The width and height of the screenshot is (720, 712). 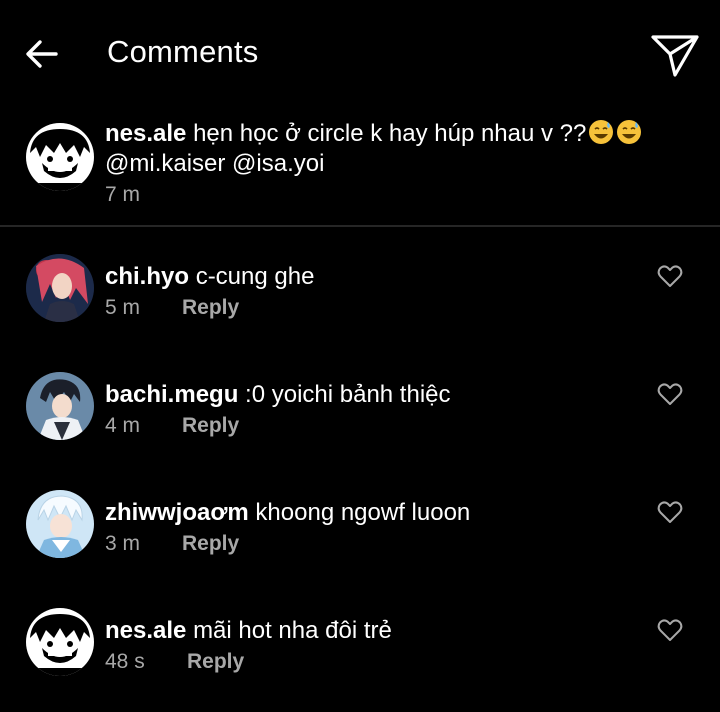 I want to click on comment-username: nes.ale, so click(x=145, y=630).